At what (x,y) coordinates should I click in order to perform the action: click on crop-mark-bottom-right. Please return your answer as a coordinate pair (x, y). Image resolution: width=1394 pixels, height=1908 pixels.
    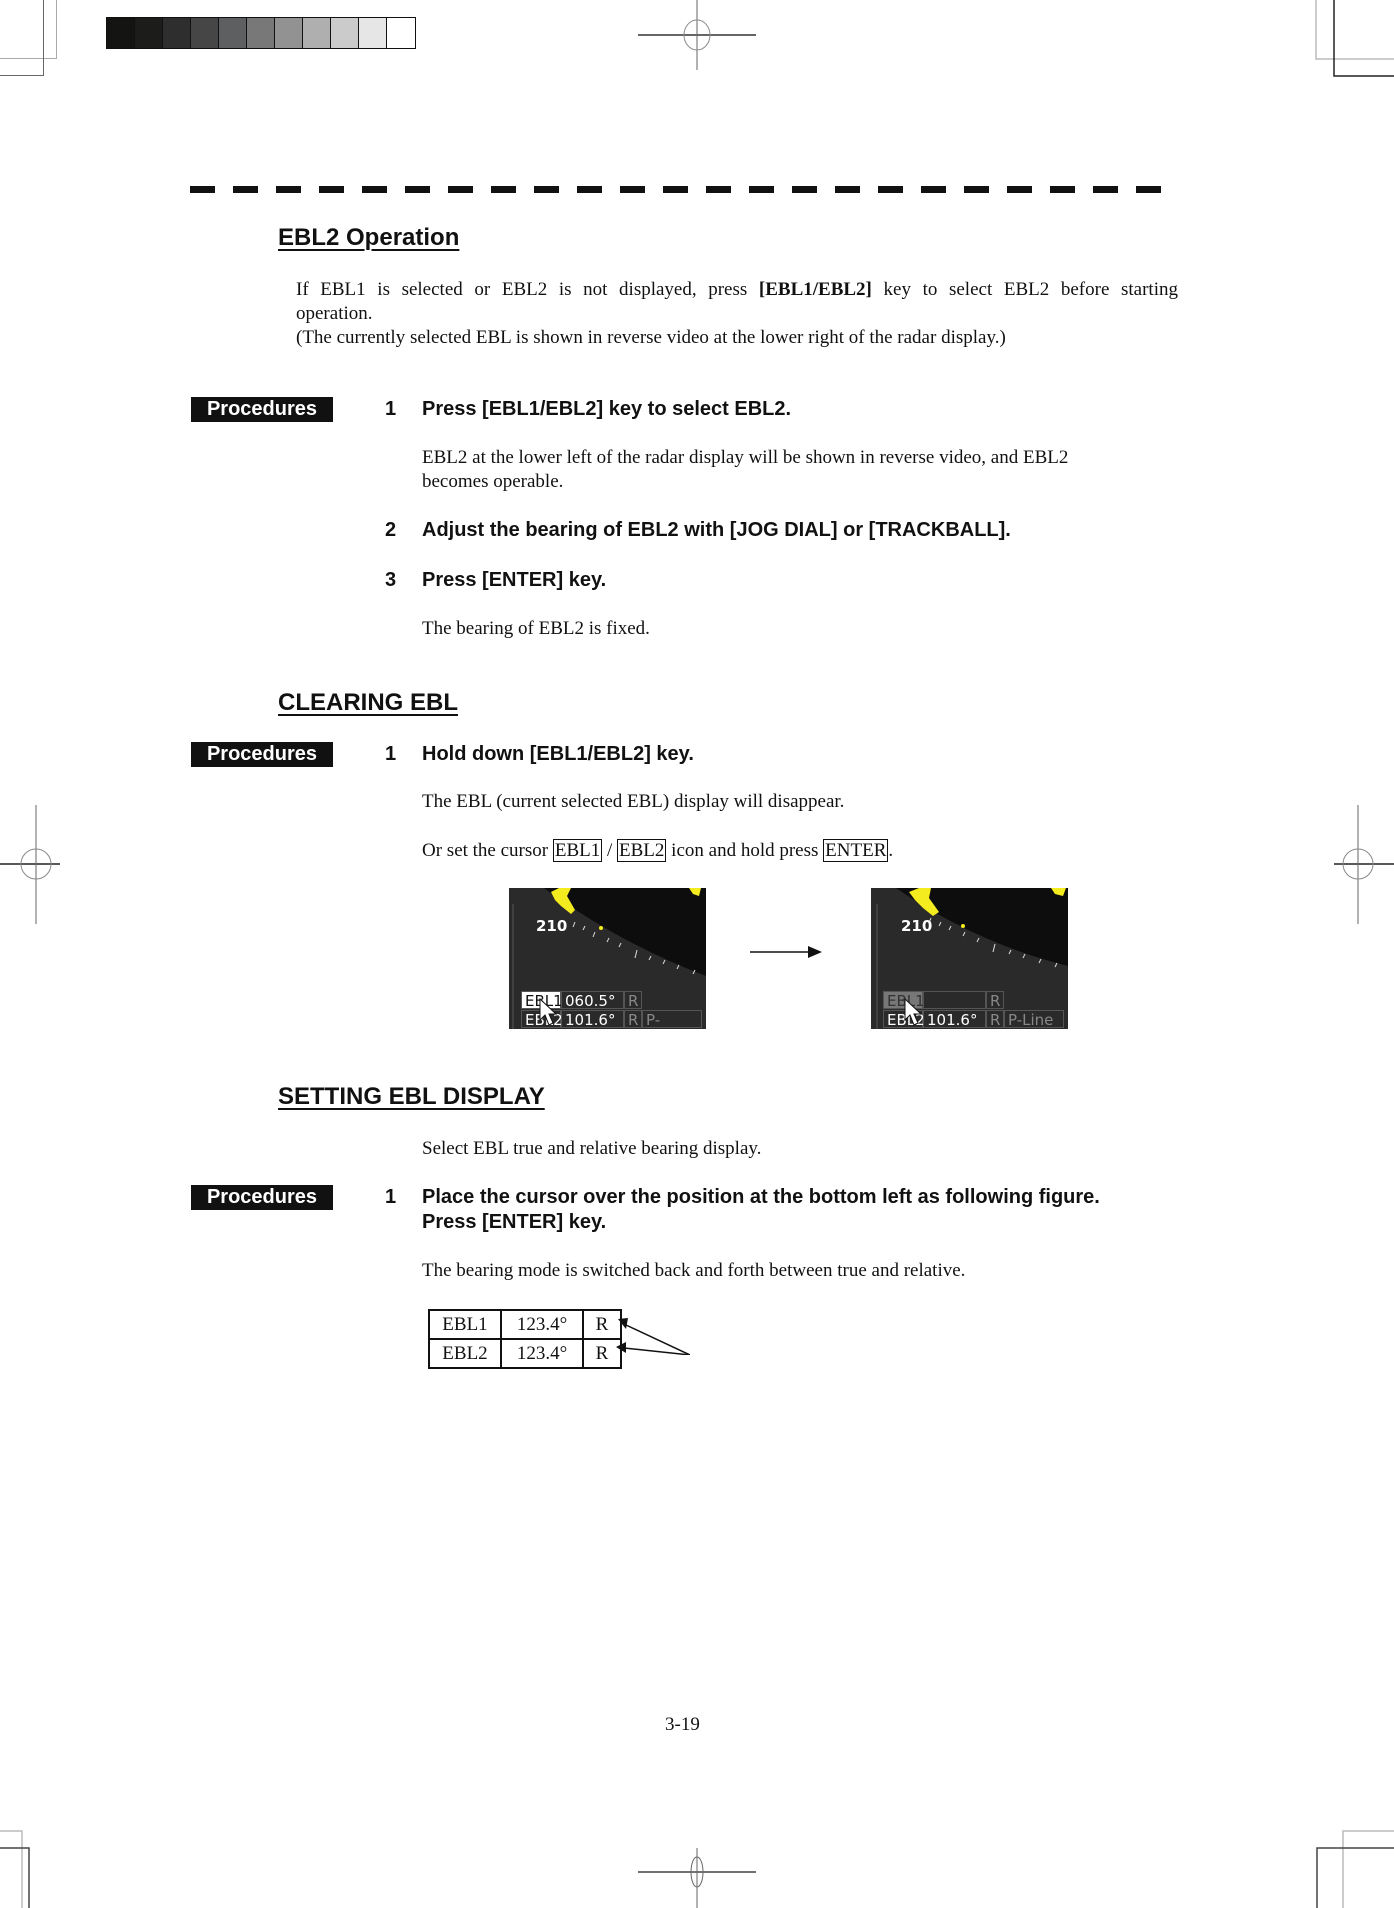
    Looking at the image, I should click on (1355, 1869).